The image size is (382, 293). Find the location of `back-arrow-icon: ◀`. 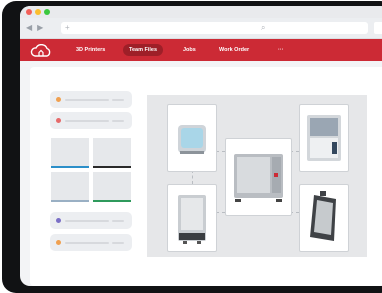

back-arrow-icon: ◀ is located at coordinates (29, 28).